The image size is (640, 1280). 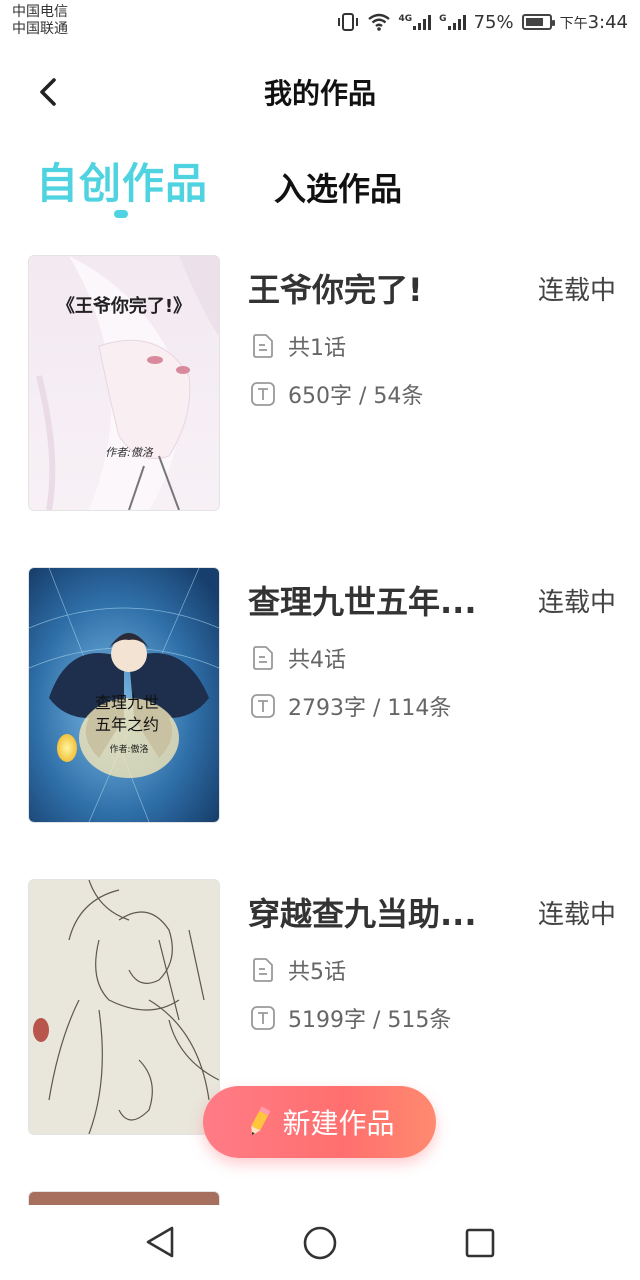 I want to click on network-type-2: G, so click(x=443, y=19).